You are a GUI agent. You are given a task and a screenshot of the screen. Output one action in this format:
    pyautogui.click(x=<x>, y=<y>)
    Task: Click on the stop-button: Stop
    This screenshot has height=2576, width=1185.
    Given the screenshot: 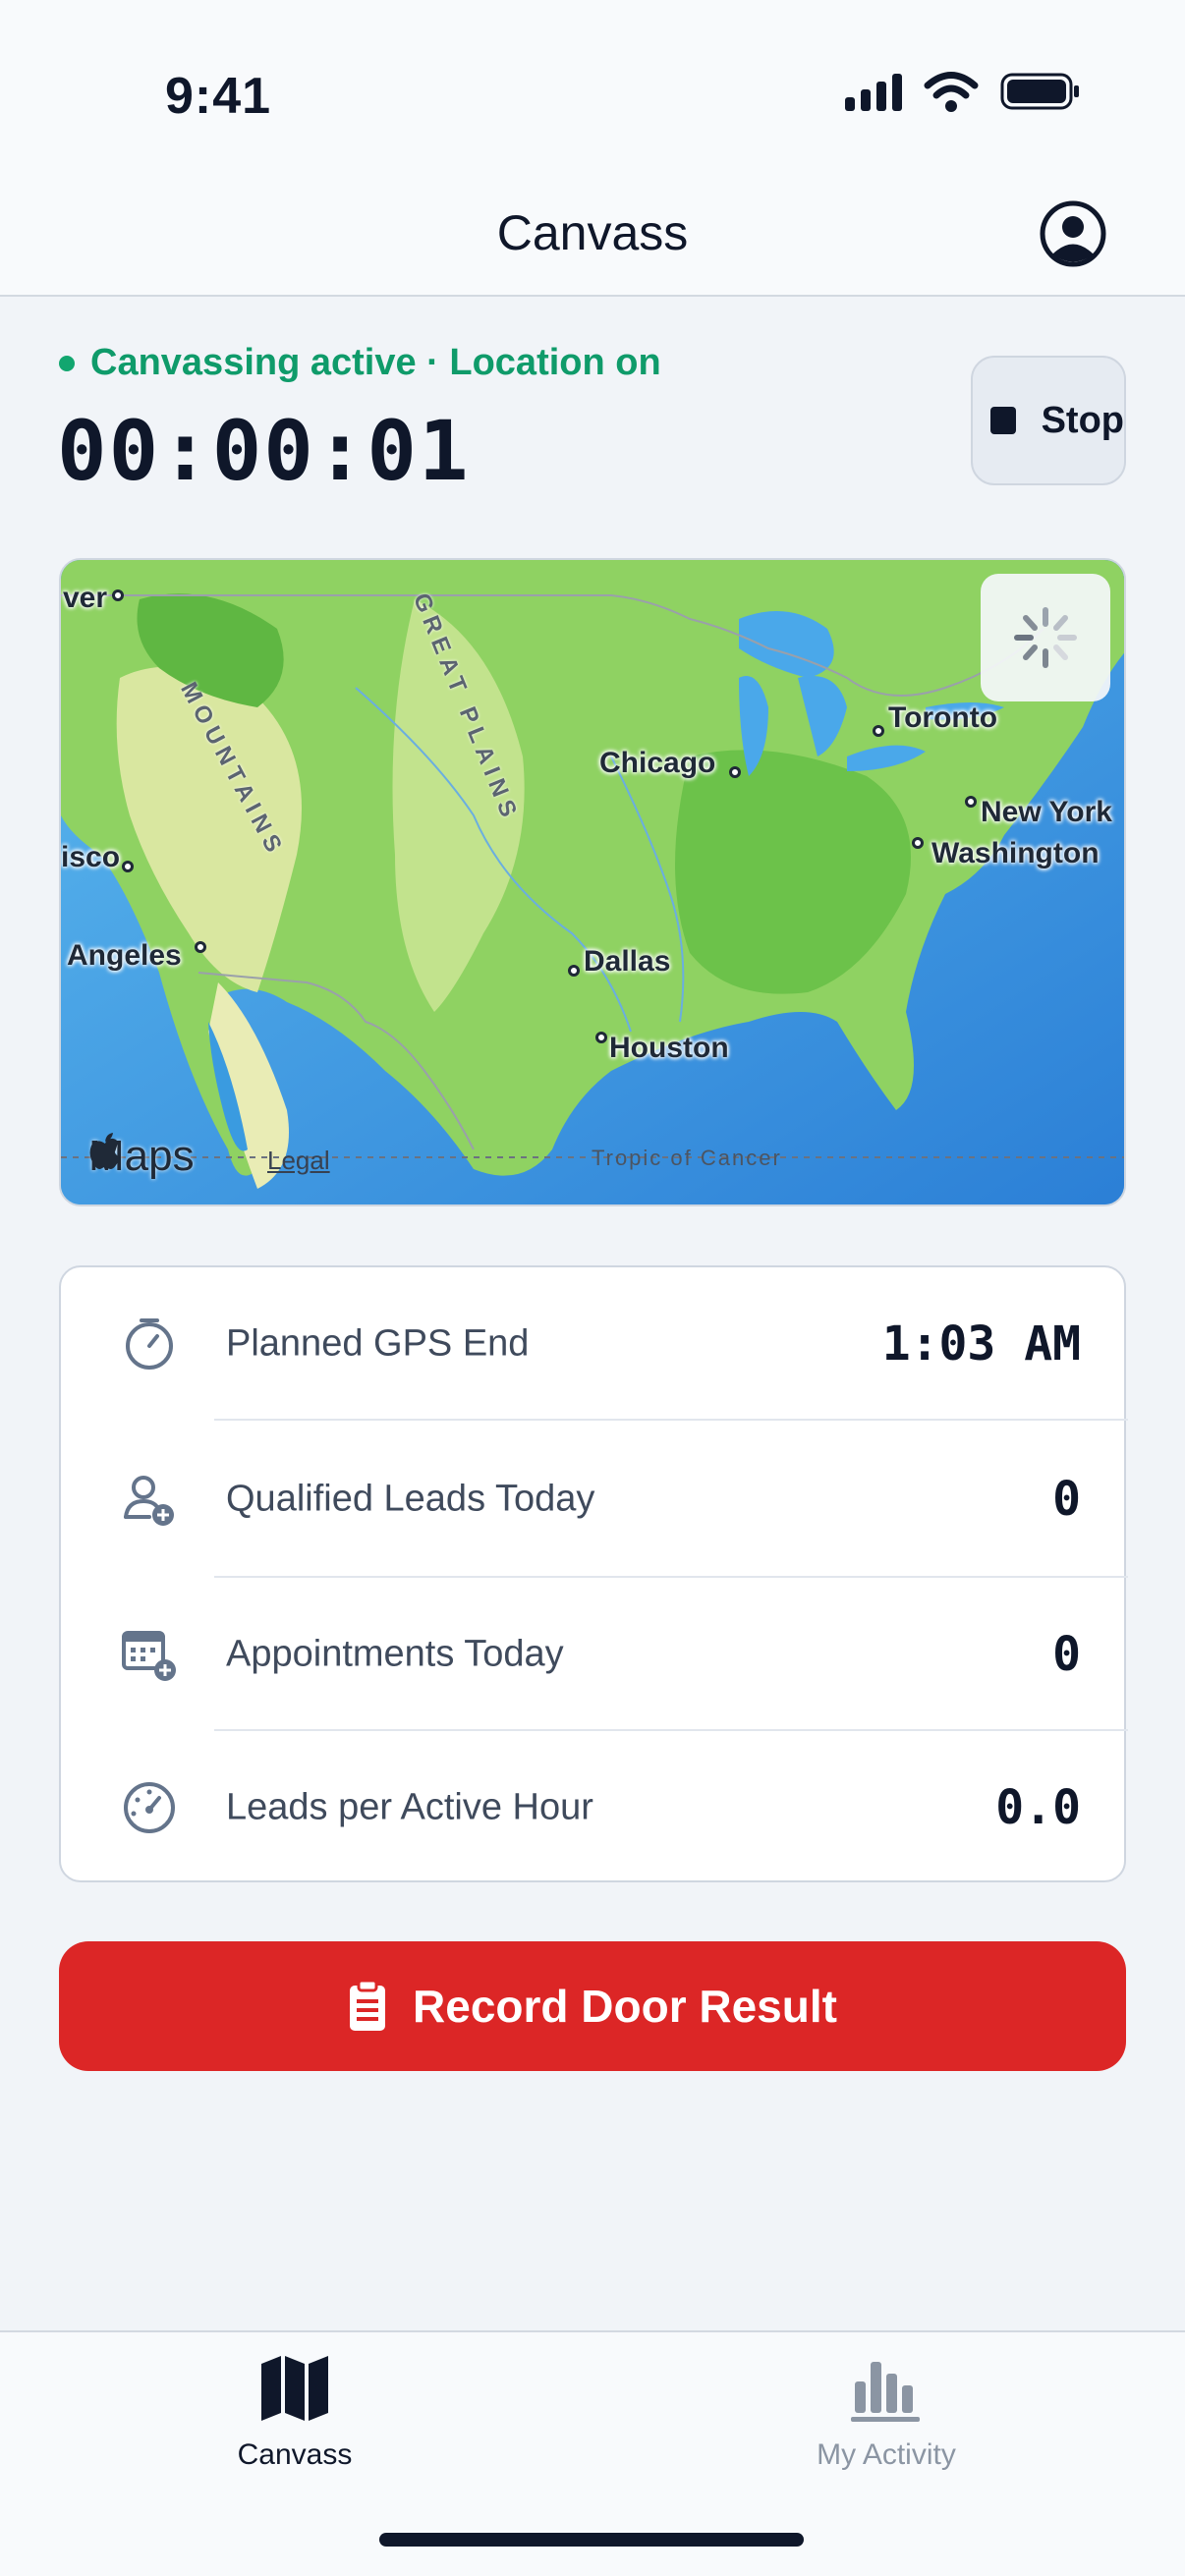 What is the action you would take?
    pyautogui.click(x=1049, y=420)
    